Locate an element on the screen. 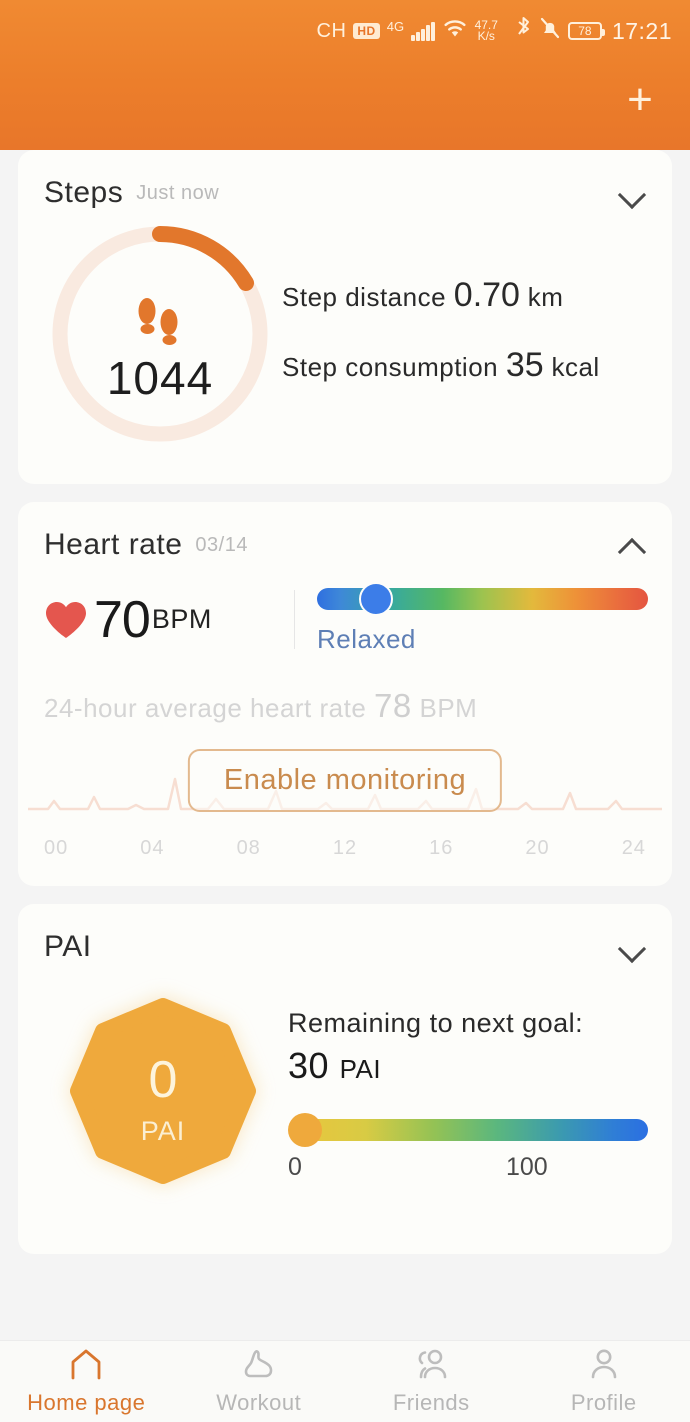  heart-rate-zone-label: Relaxed is located at coordinates (366, 639).